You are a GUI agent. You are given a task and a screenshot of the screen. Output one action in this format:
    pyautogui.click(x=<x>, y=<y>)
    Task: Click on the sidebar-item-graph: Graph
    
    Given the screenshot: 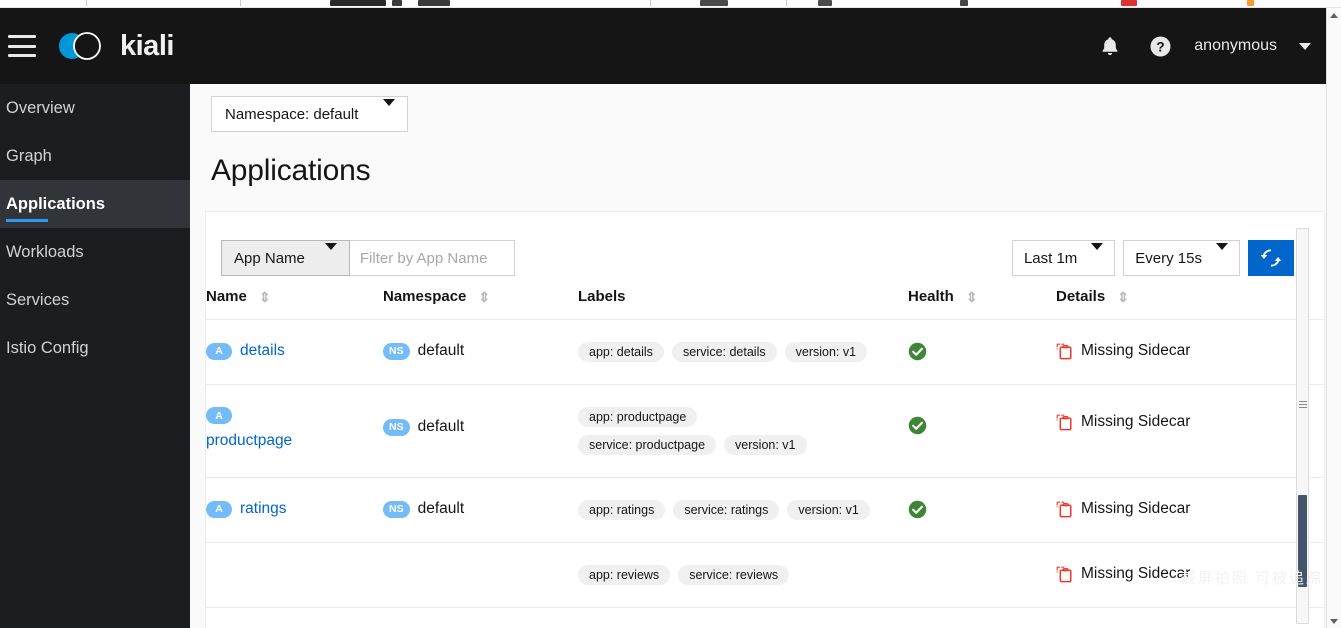 What is the action you would take?
    pyautogui.click(x=95, y=156)
    